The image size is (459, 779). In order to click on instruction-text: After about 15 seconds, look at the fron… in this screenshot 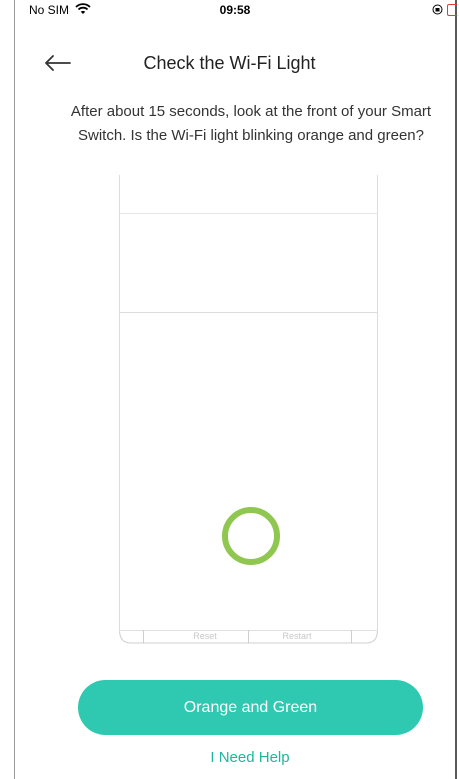, I will do `click(251, 123)`.